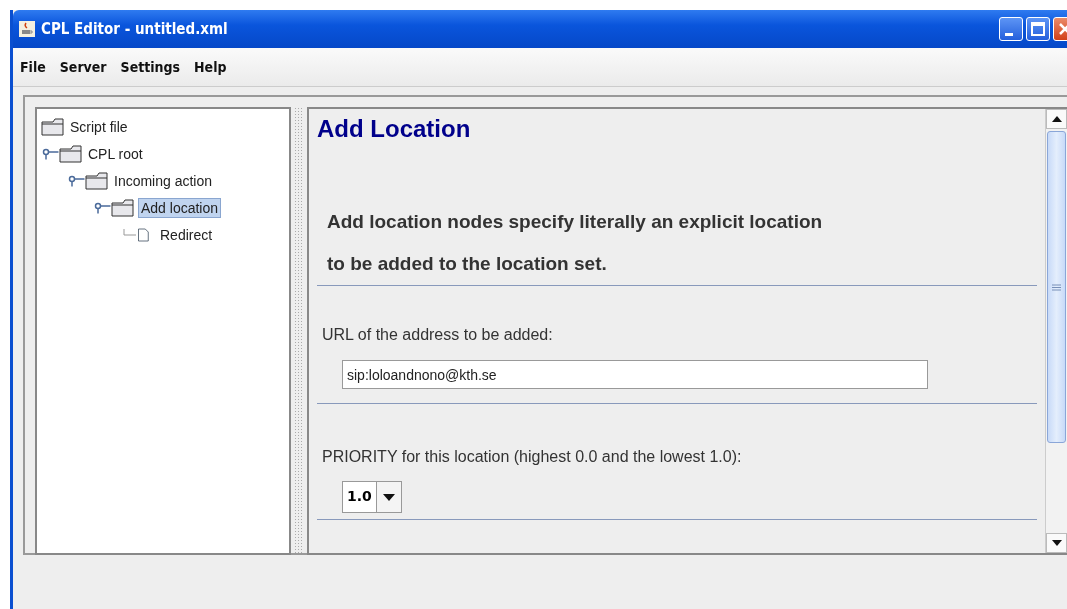 This screenshot has height=609, width=1067. What do you see at coordinates (33, 67) in the screenshot?
I see `menu-item: File` at bounding box center [33, 67].